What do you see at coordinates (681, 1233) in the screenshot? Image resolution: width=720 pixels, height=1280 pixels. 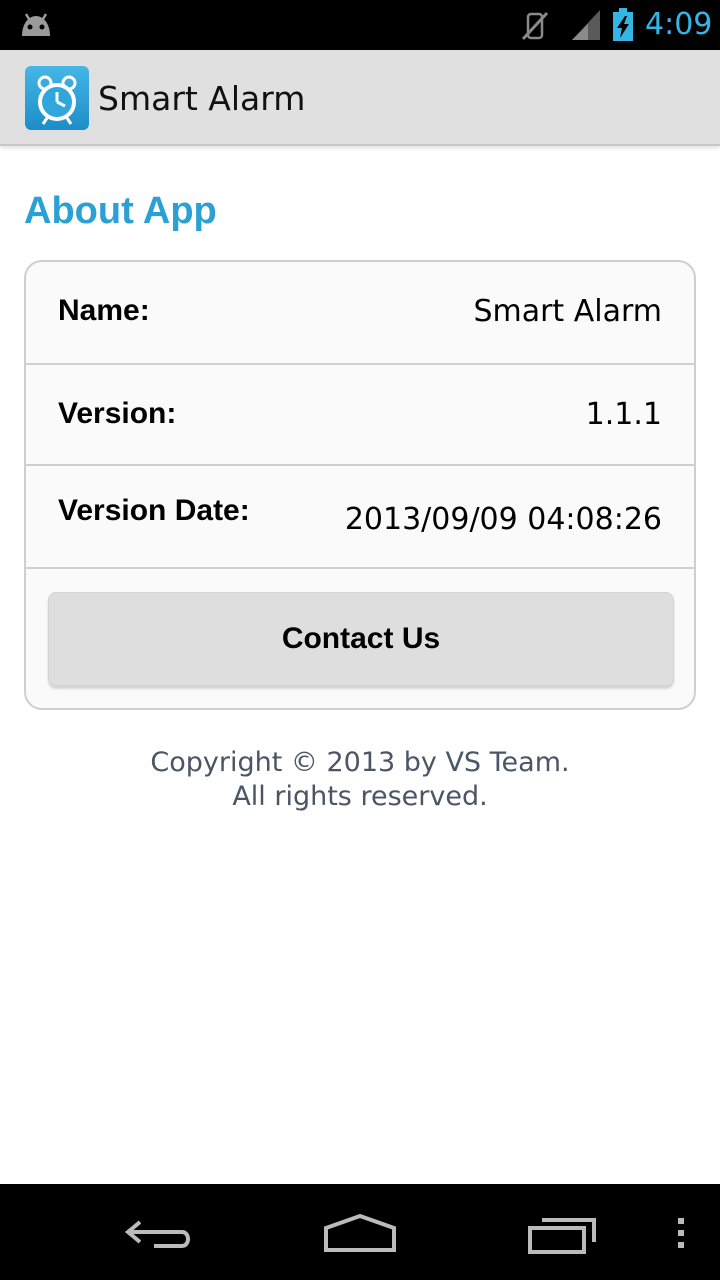 I see `menu-icon` at bounding box center [681, 1233].